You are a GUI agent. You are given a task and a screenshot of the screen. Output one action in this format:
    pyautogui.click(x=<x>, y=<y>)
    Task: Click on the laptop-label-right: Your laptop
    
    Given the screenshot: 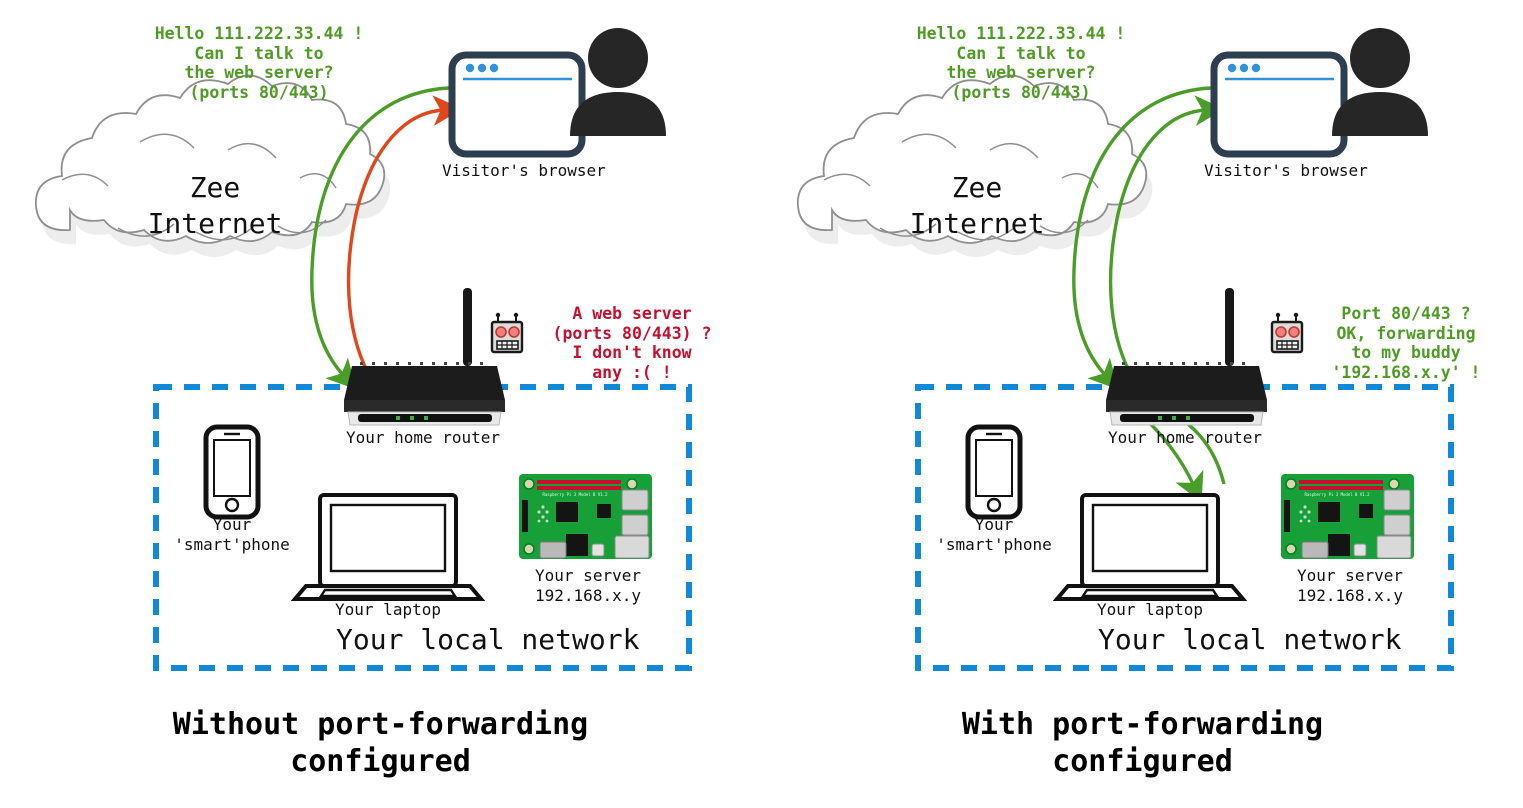 What is the action you would take?
    pyautogui.click(x=1150, y=609)
    